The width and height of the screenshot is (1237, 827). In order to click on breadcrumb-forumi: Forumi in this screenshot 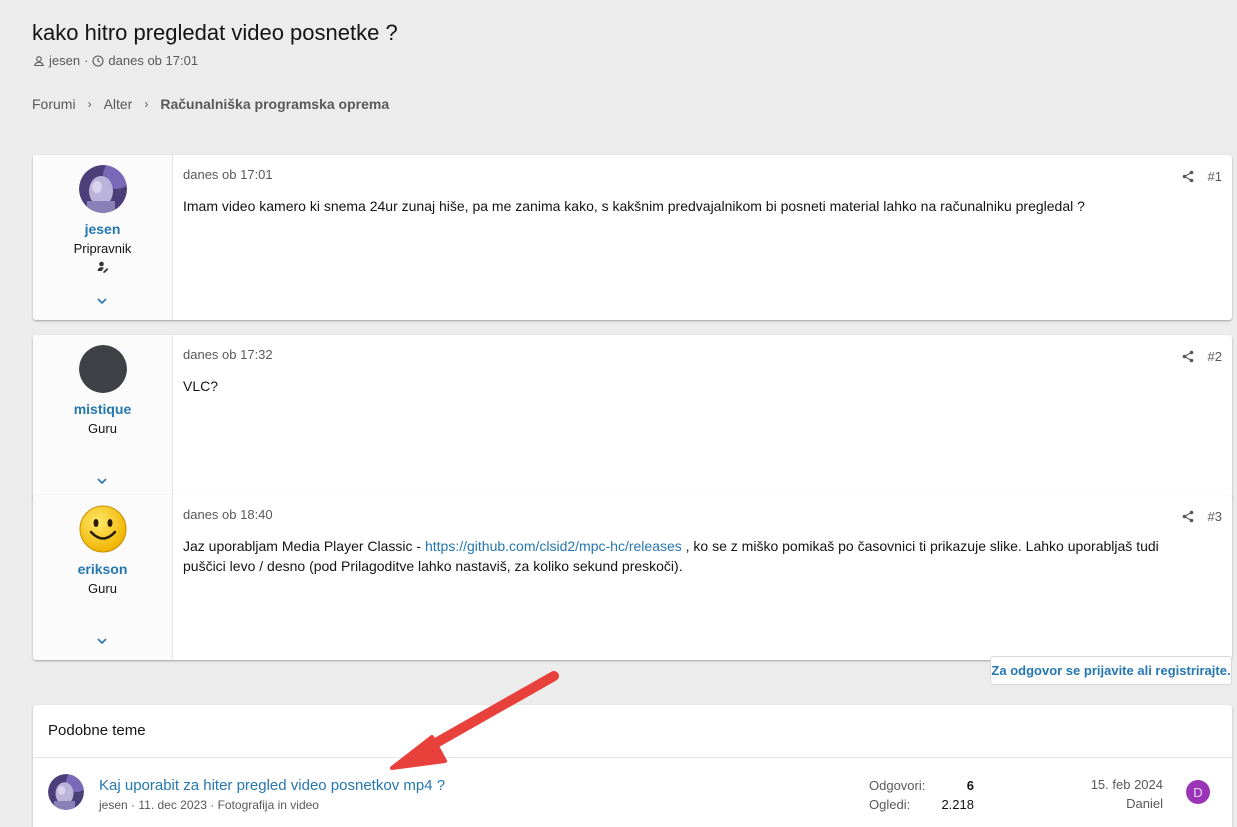, I will do `click(54, 104)`.